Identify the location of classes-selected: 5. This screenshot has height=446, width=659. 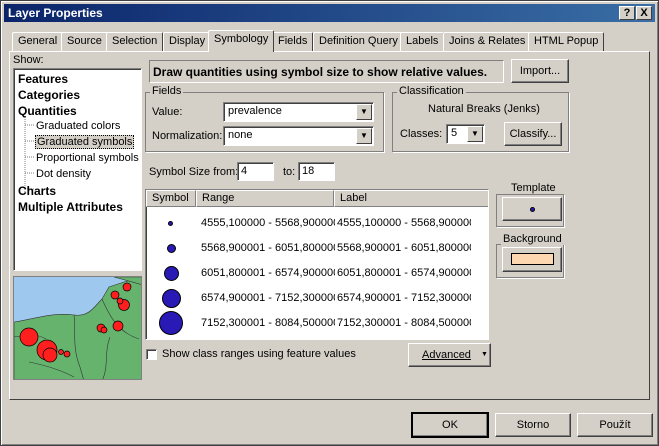
(454, 133).